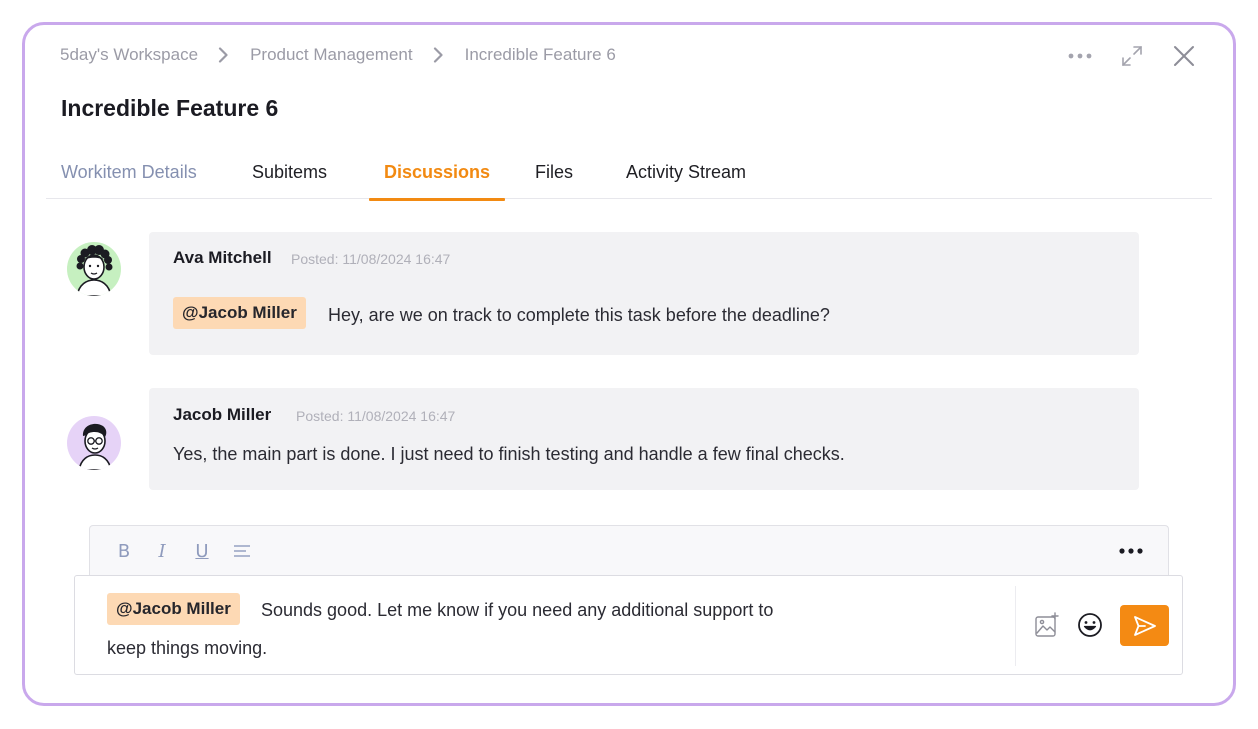  I want to click on tab-discussions: Discussions, so click(437, 181).